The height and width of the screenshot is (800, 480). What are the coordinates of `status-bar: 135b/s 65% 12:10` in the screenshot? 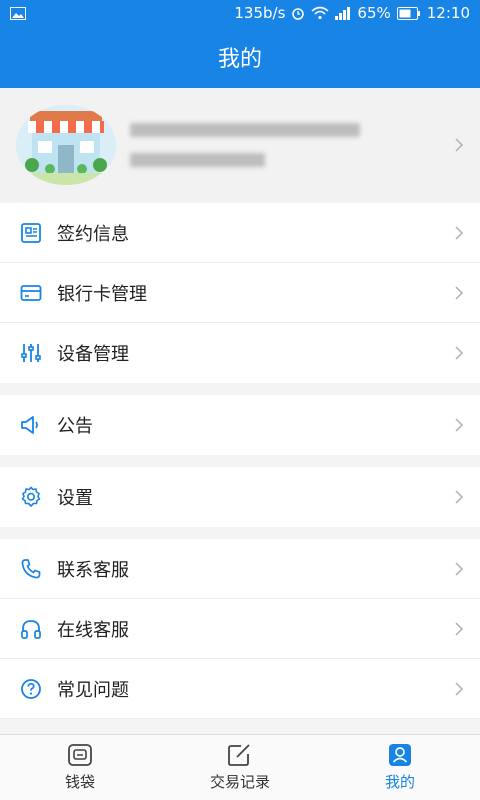 It's located at (240, 13).